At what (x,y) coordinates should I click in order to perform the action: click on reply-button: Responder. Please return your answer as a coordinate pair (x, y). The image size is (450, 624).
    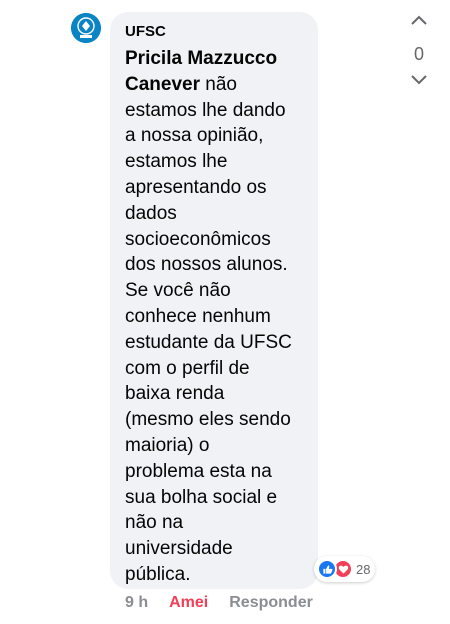
    Looking at the image, I should click on (271, 603).